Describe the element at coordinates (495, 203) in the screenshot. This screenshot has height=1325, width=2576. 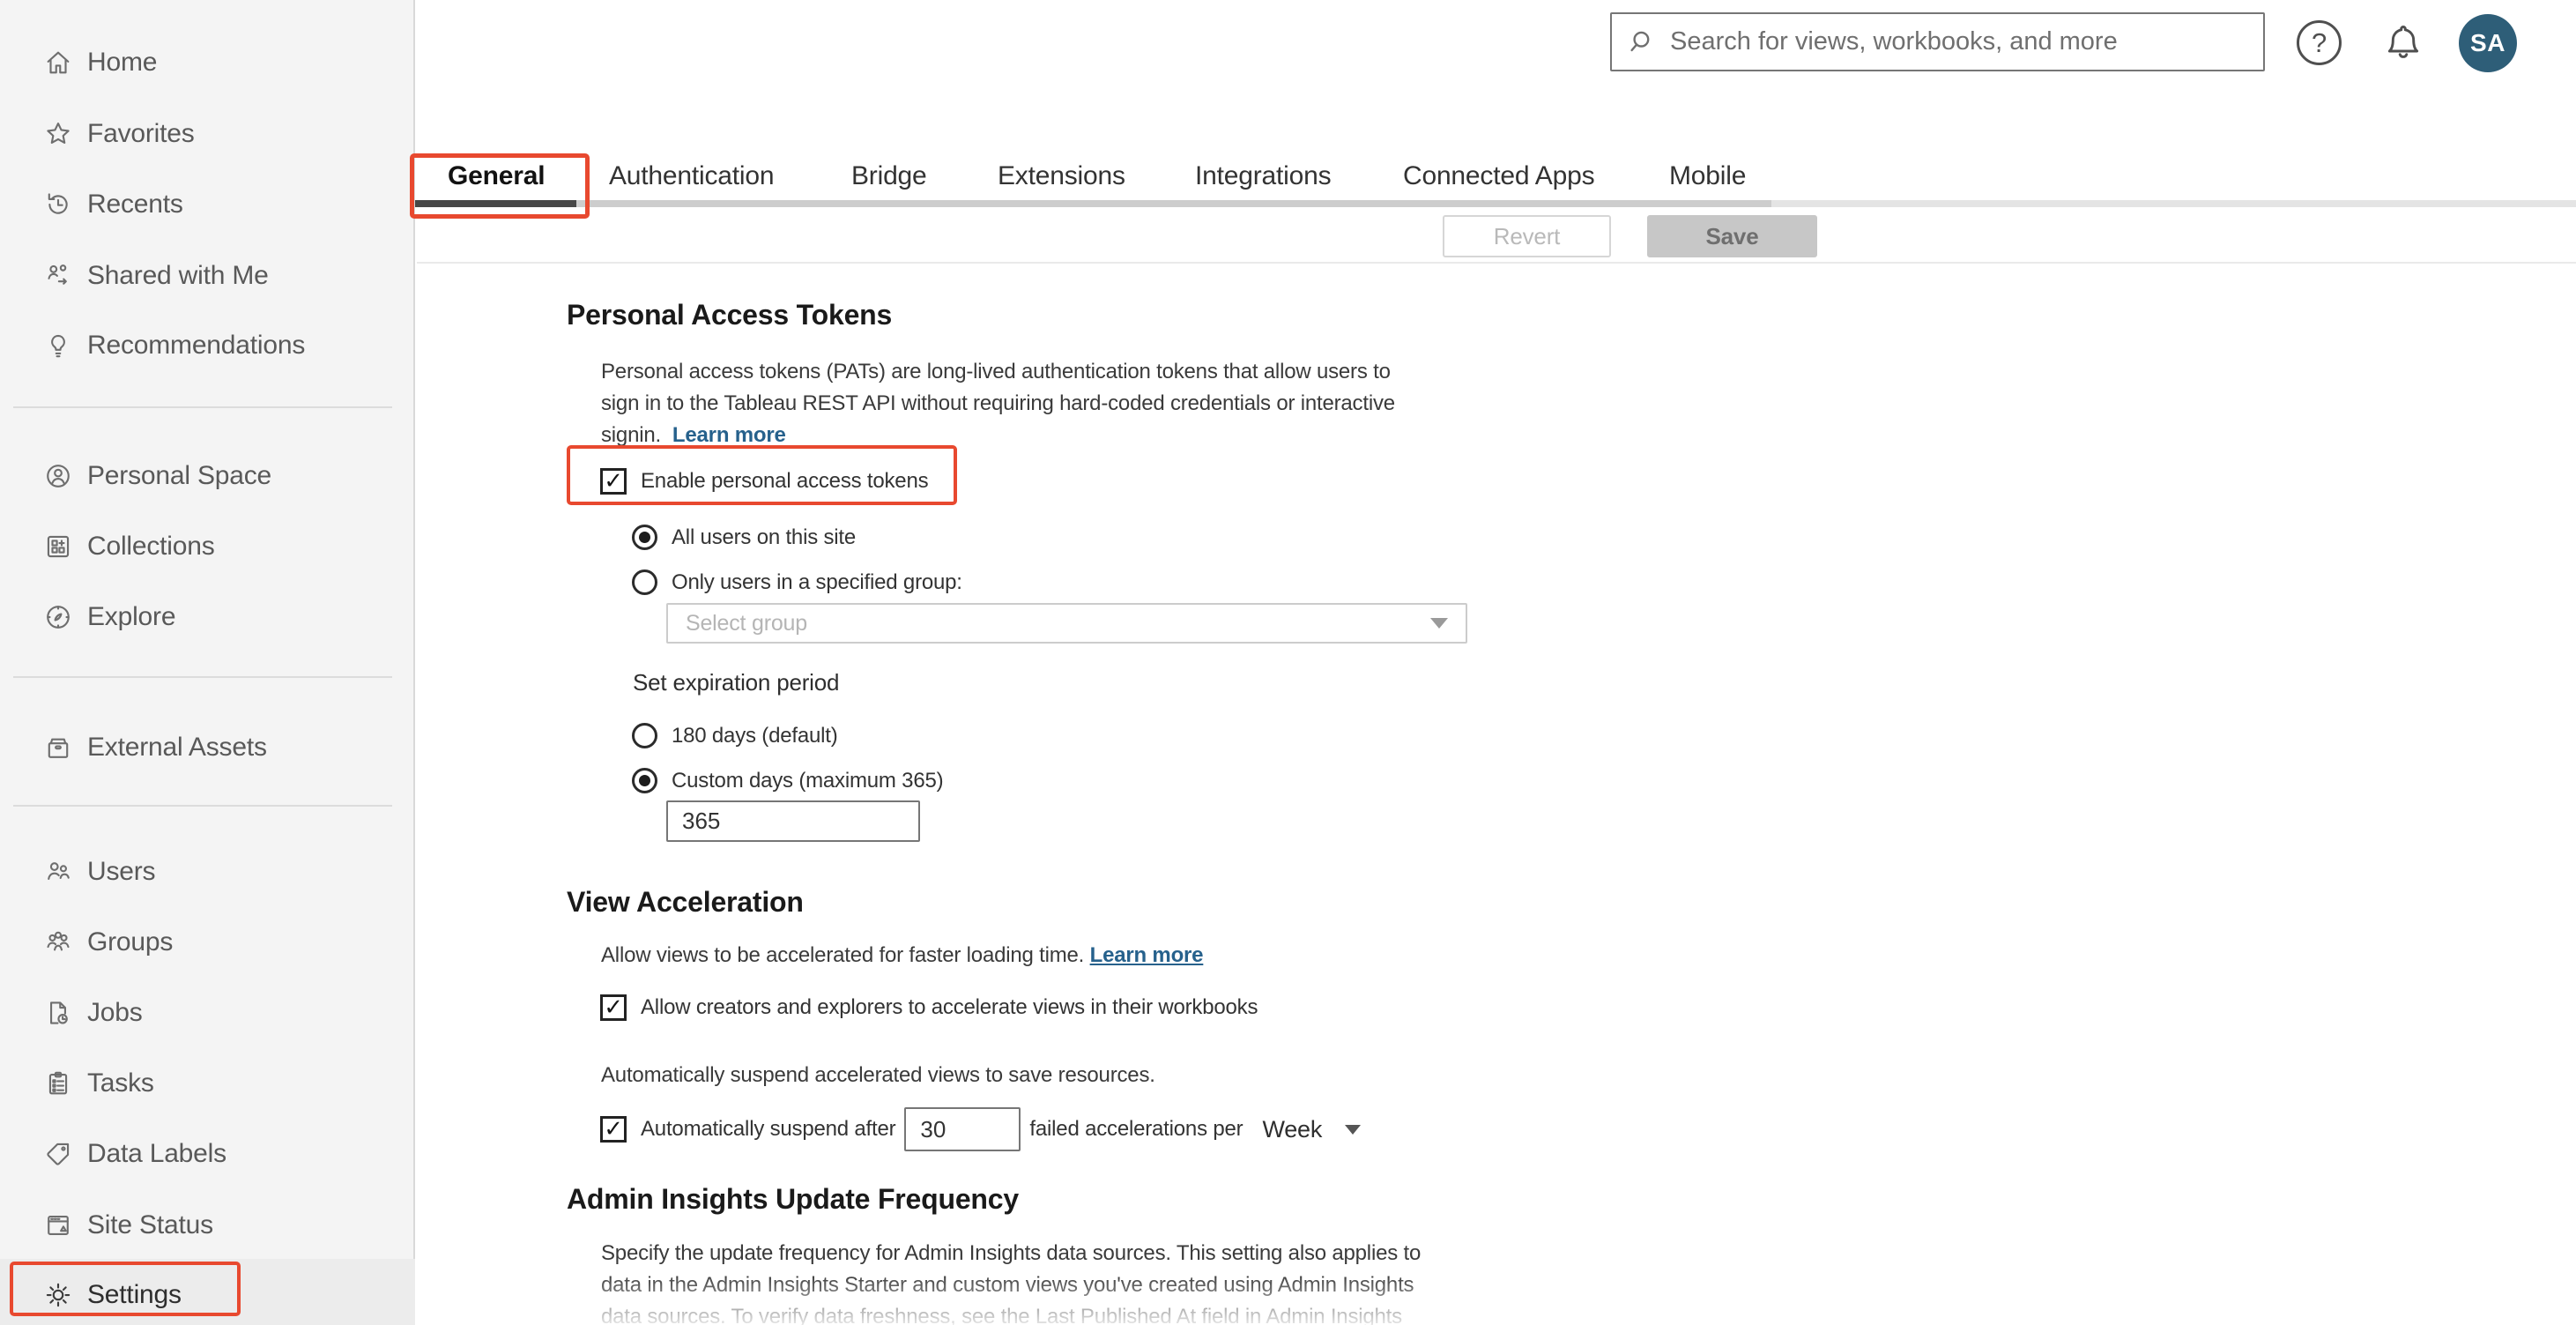
I see `active-tab-underline` at that location.